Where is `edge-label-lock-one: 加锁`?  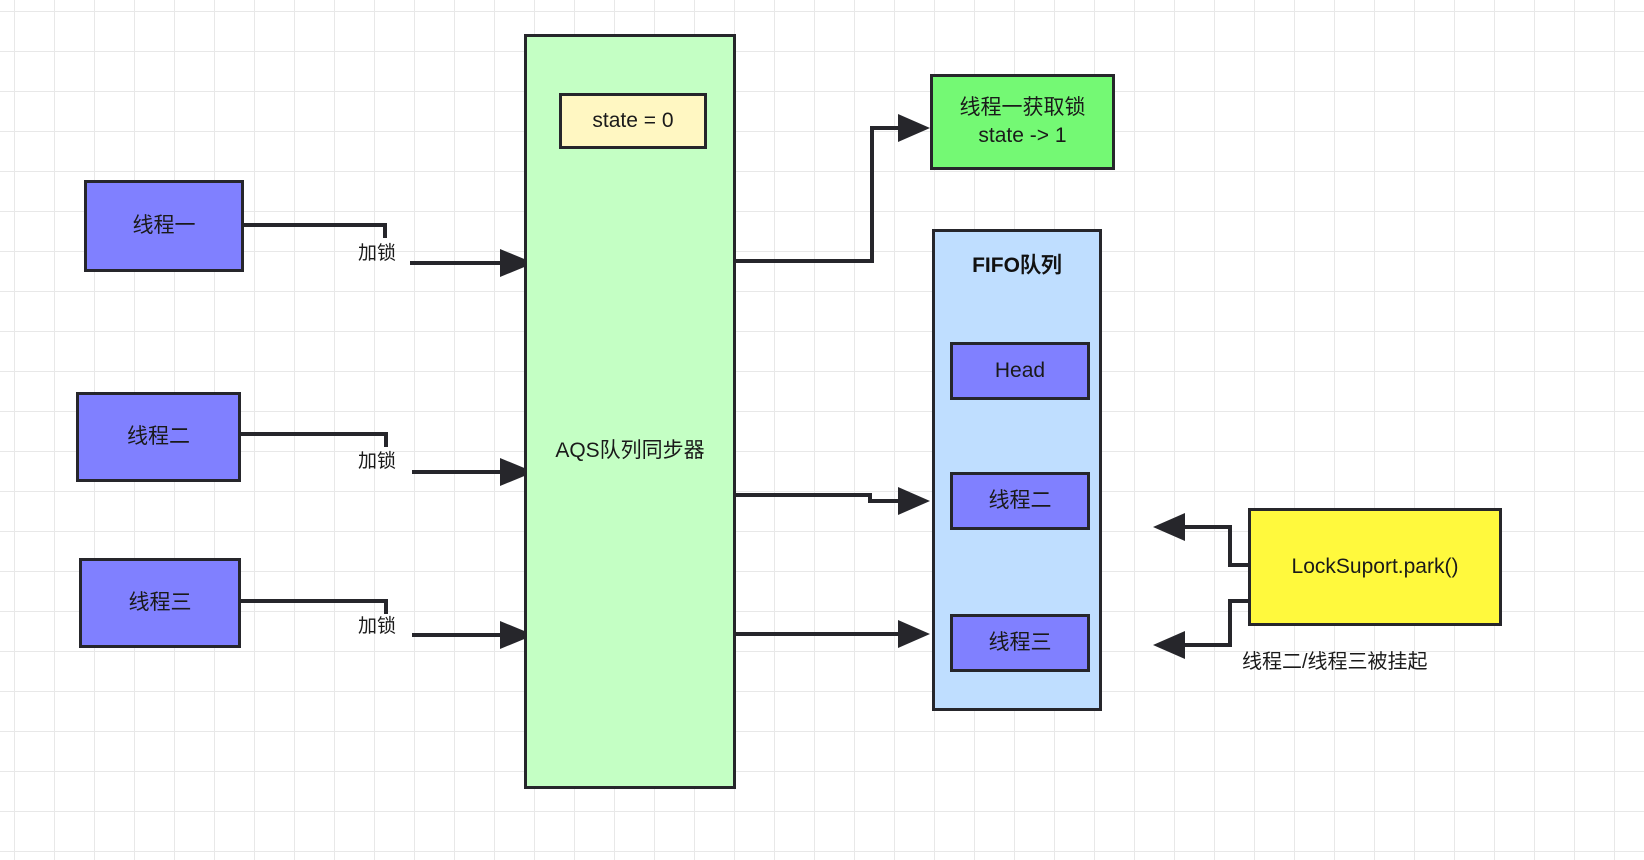 edge-label-lock-one: 加锁 is located at coordinates (377, 253).